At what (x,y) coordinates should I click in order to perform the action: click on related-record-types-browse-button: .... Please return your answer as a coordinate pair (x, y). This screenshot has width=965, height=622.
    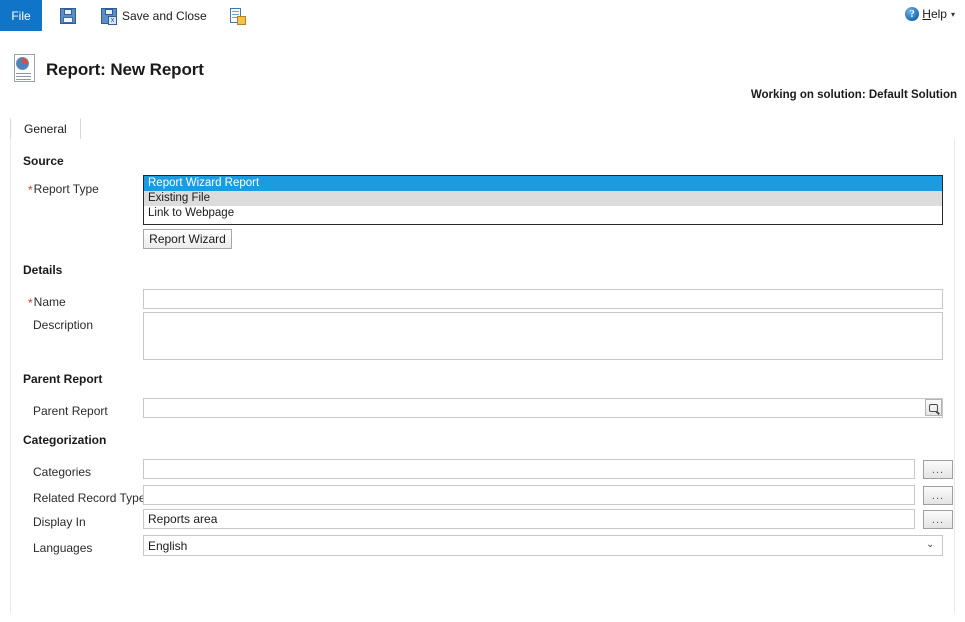
    Looking at the image, I should click on (938, 495).